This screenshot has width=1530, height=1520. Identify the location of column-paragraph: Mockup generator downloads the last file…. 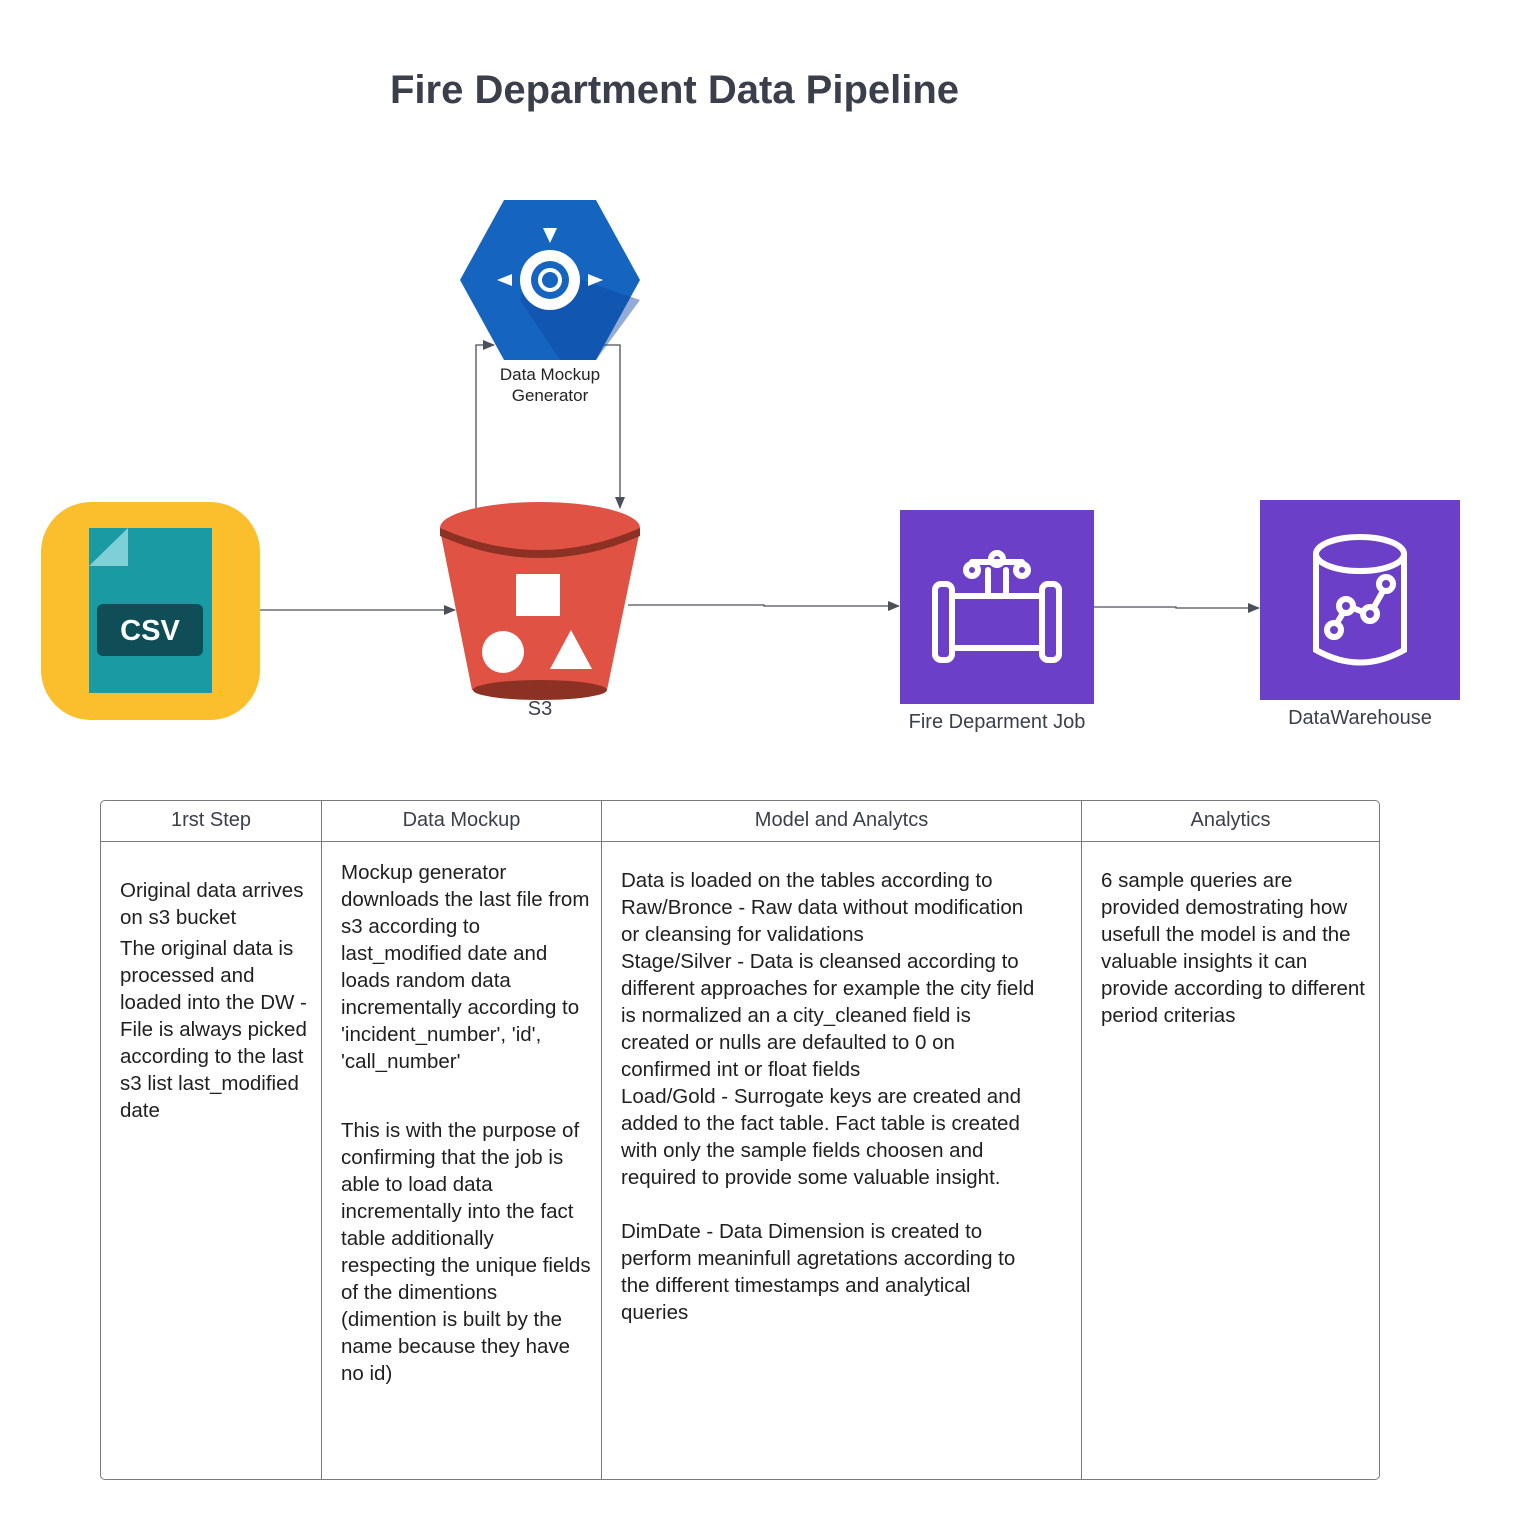
(465, 967).